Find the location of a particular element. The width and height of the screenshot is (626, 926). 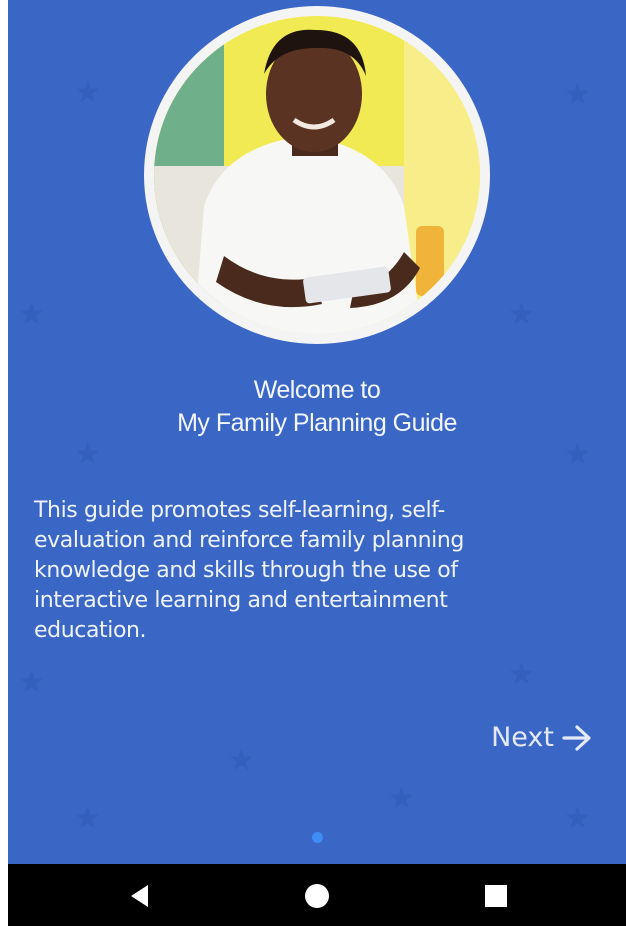

recents-square-icon is located at coordinates (496, 896).